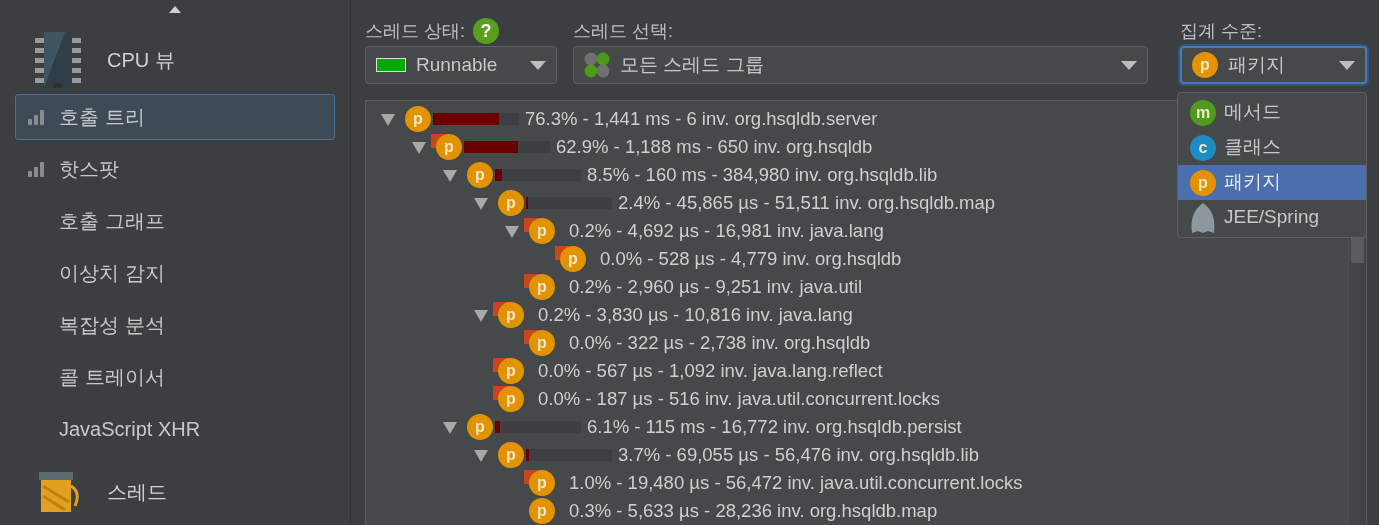 This screenshot has height=525, width=1379. Describe the element at coordinates (58, 60) in the screenshot. I see `chip-icon` at that location.